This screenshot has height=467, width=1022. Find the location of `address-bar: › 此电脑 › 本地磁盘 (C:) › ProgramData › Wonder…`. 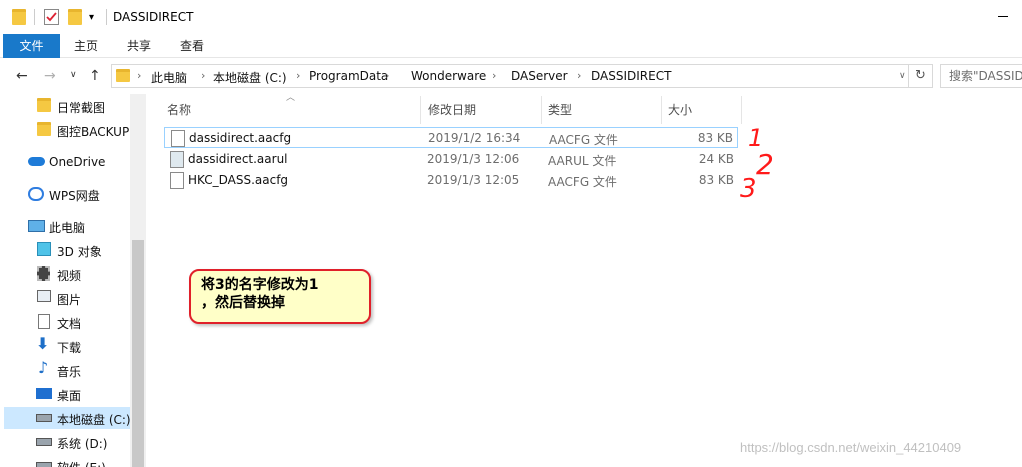

address-bar: › 此电脑 › 本地磁盘 (C:) › ProgramData › Wonder… is located at coordinates (510, 76).